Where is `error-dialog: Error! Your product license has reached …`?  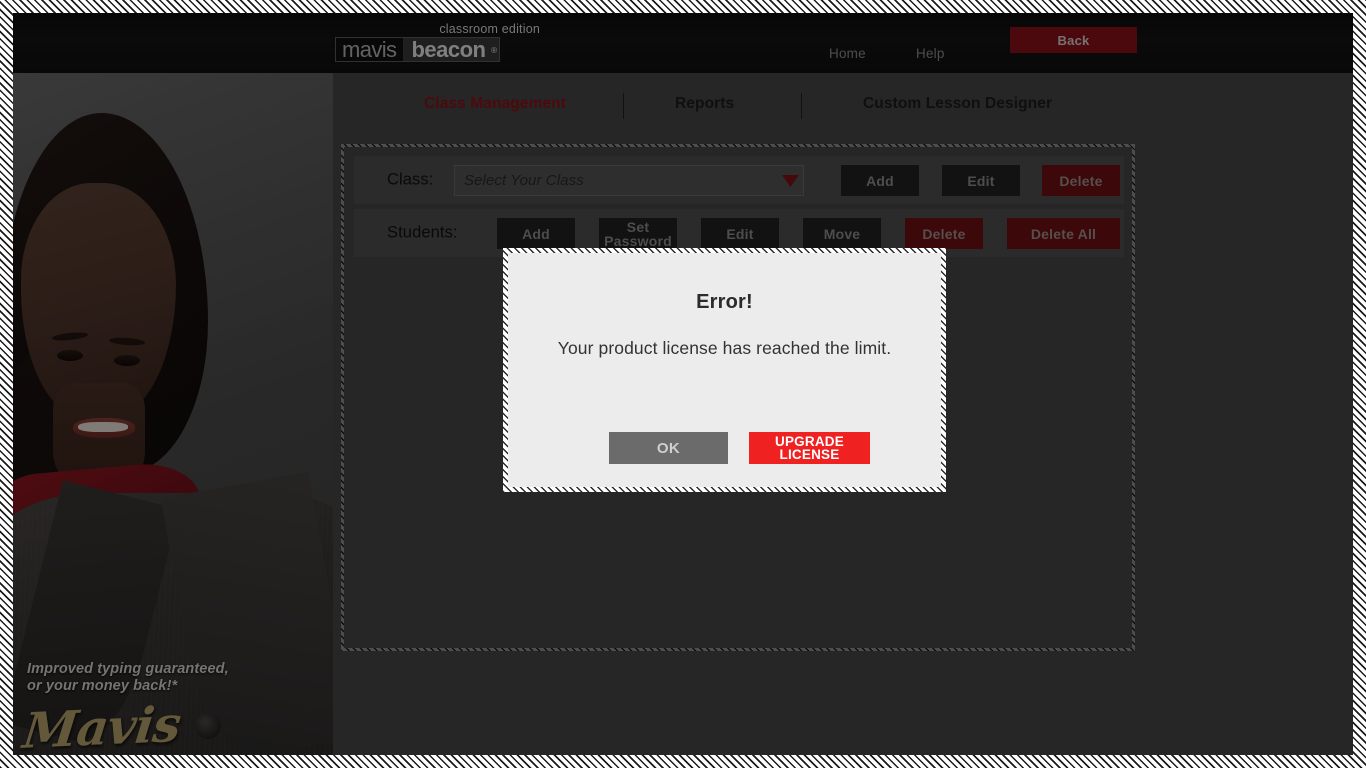 error-dialog: Error! Your product license has reached … is located at coordinates (724, 370).